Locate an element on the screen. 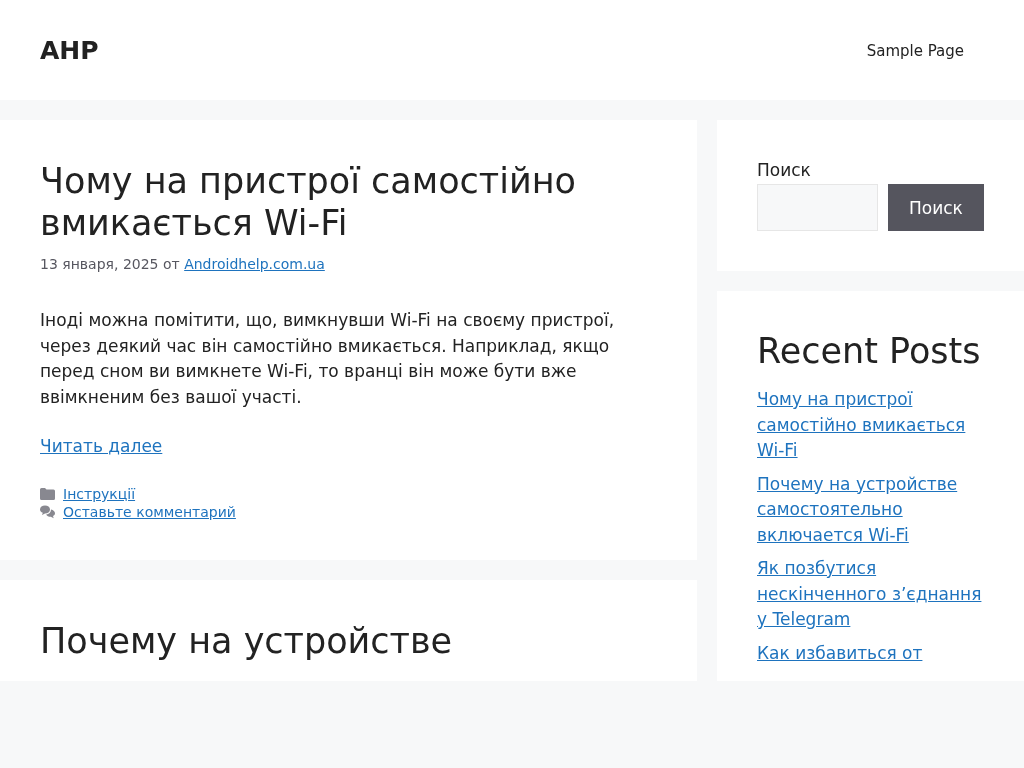  post-title: Чому на пристрої самостійно вмикається Wi-Fi is located at coordinates (320, 202).